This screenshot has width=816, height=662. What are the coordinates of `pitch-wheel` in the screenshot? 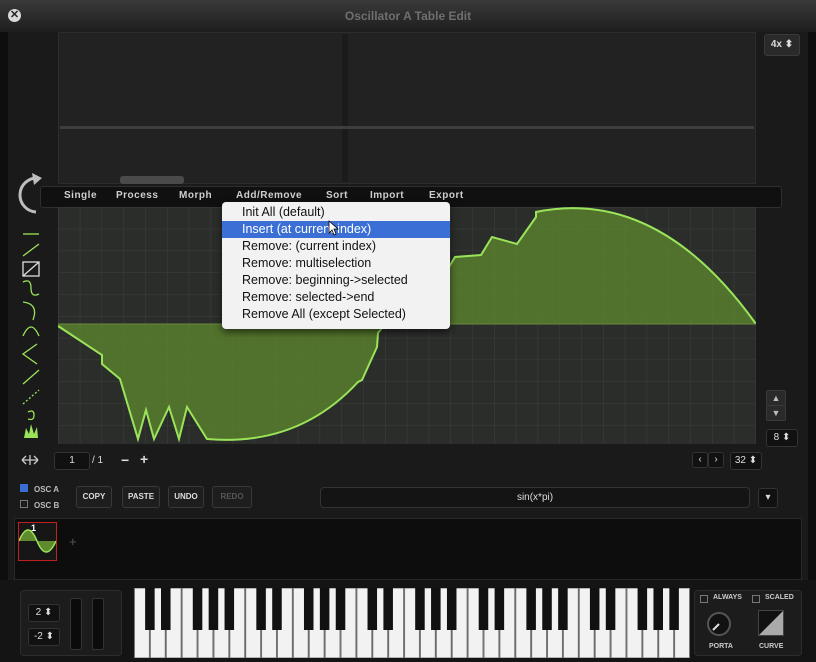 It's located at (76, 624).